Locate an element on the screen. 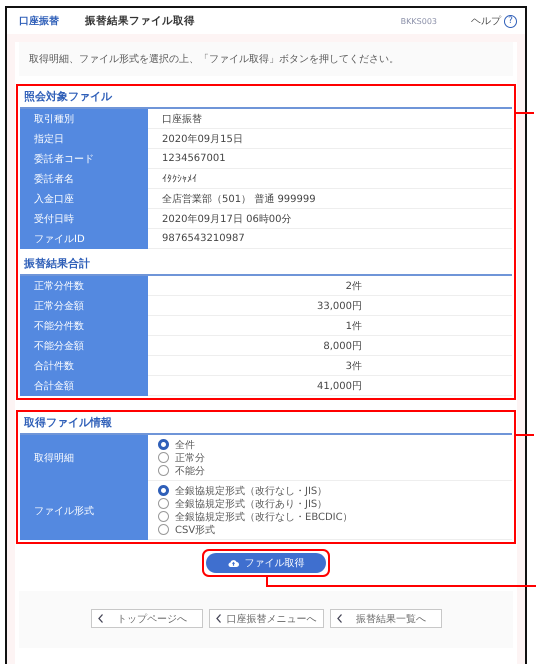 This screenshot has width=536, height=664. instruction-text: 取得明細、ファイル形式を選択の上、「ファイル取得」ボタンを押してください。 is located at coordinates (266, 59).